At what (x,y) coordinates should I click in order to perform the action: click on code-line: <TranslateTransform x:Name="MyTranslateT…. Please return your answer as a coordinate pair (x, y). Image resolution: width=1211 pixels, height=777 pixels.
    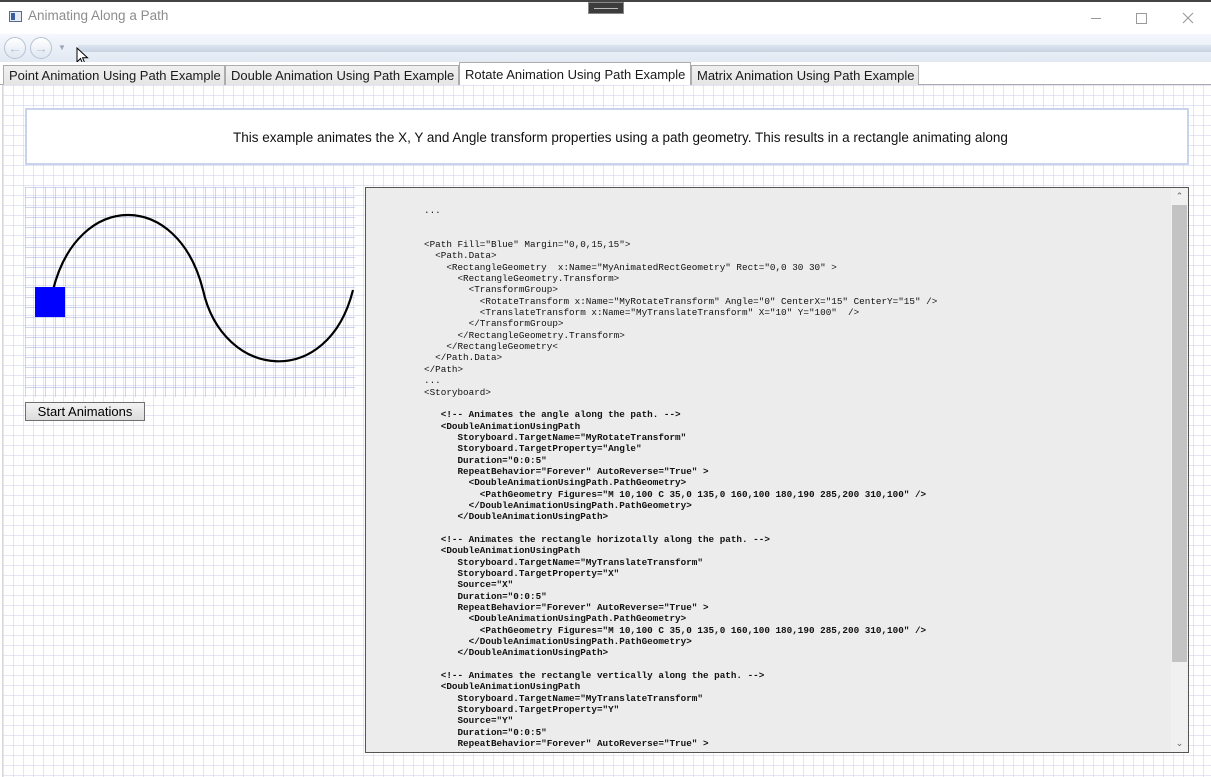
    Looking at the image, I should click on (669, 313).